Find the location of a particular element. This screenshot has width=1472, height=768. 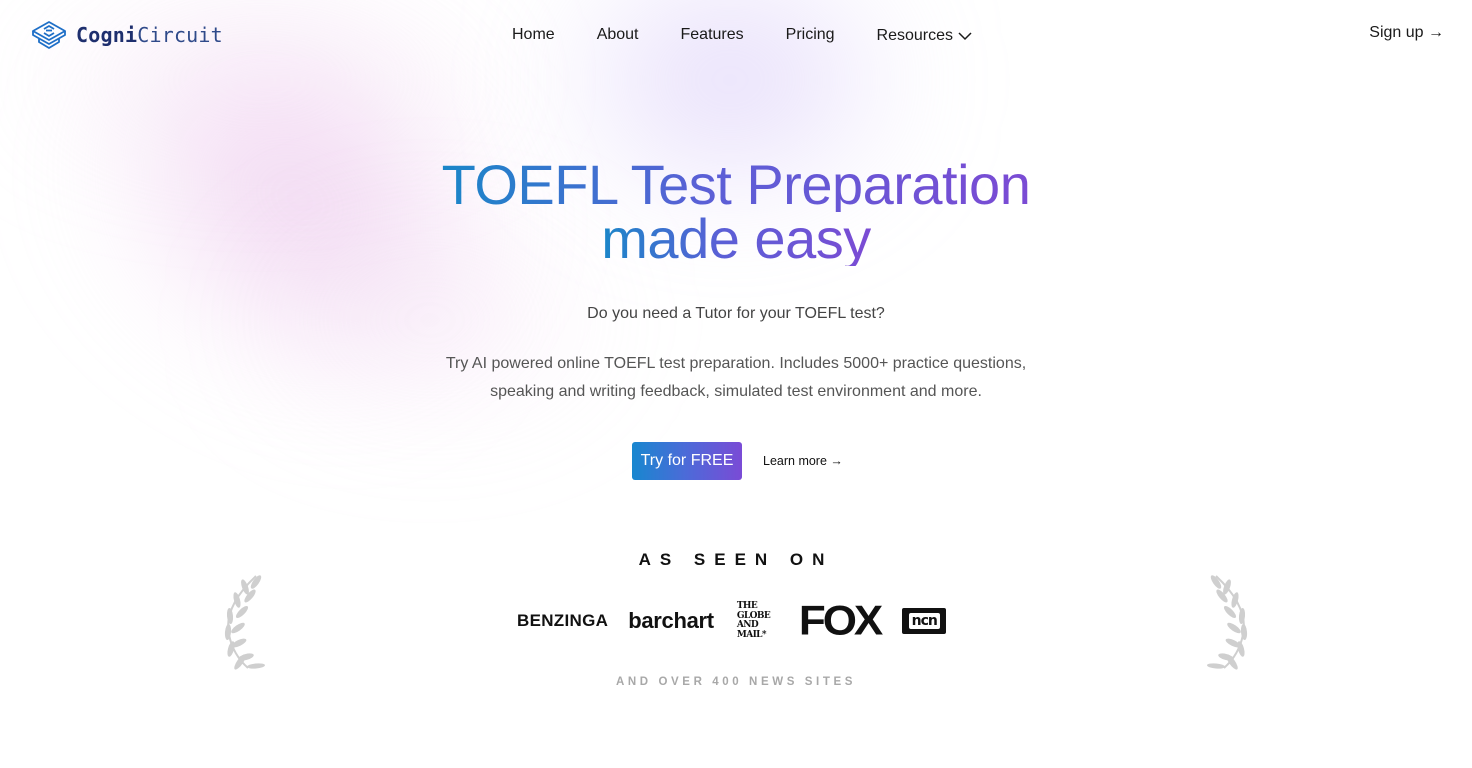

press-footer-note: AND OVER 400 NEWS SITES is located at coordinates (735, 682).